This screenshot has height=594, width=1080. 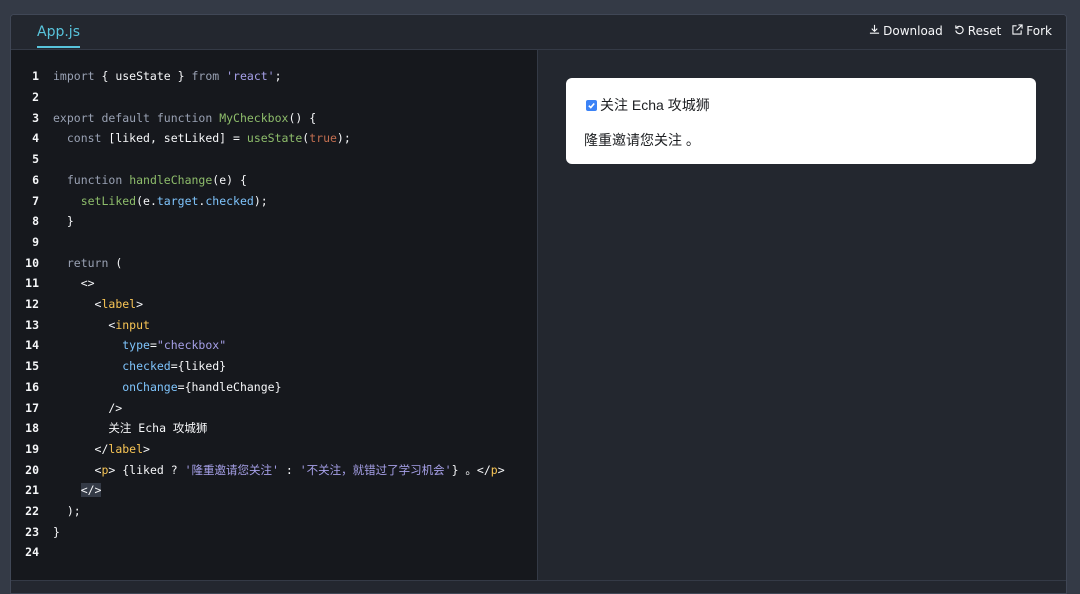 I want to click on line-number: 14, so click(x=32, y=345).